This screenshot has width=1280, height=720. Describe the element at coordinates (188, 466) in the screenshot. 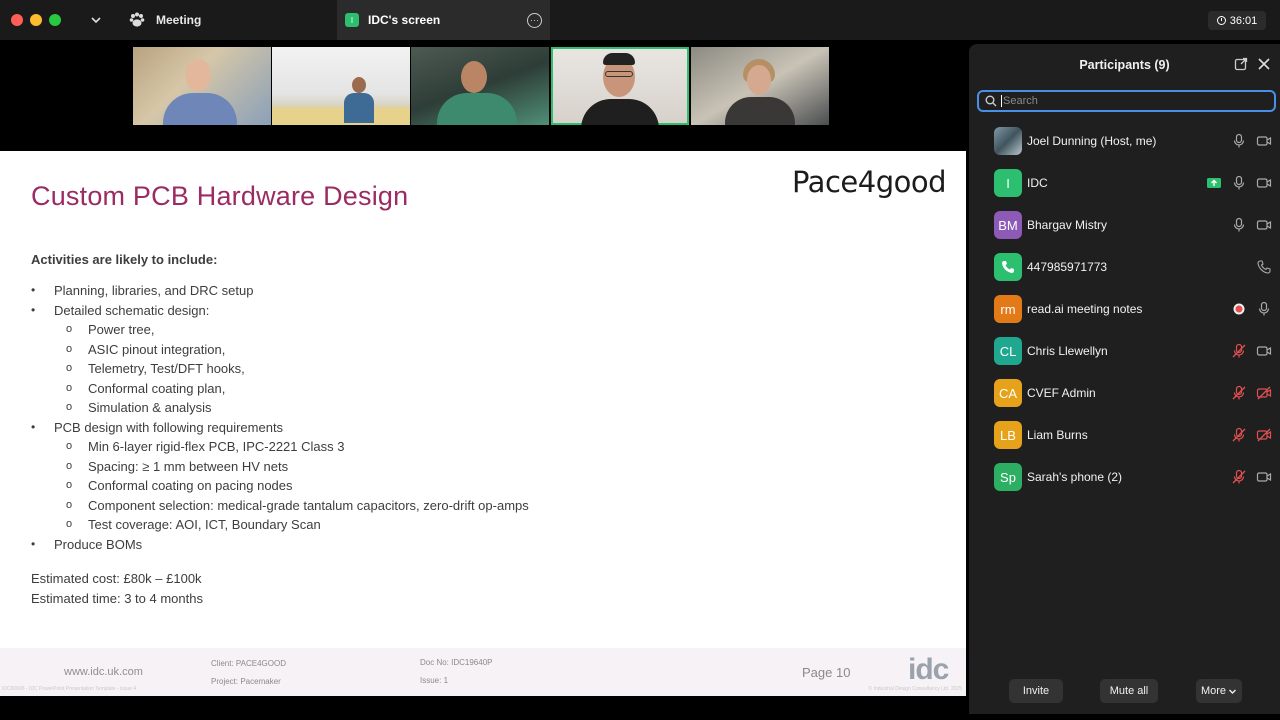

I see `bullet-text: Spacing: ≥ 1 mm between HV nets` at that location.